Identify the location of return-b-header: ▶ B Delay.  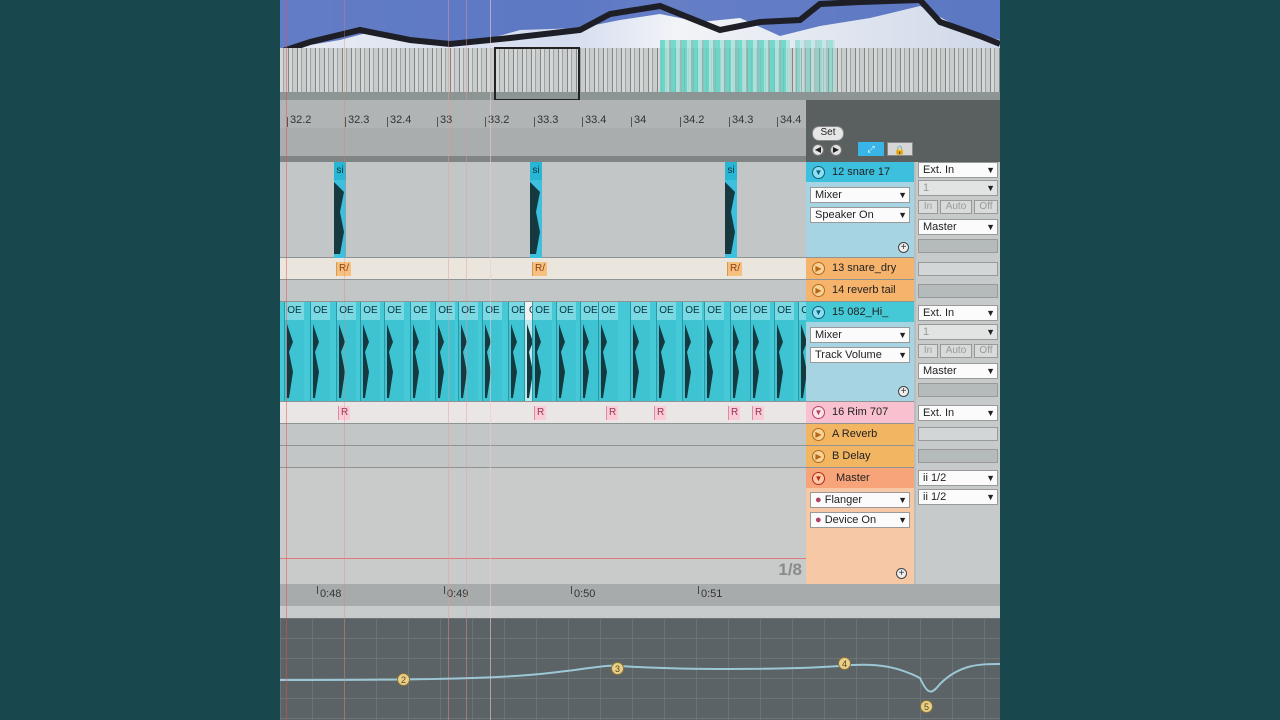
(860, 457).